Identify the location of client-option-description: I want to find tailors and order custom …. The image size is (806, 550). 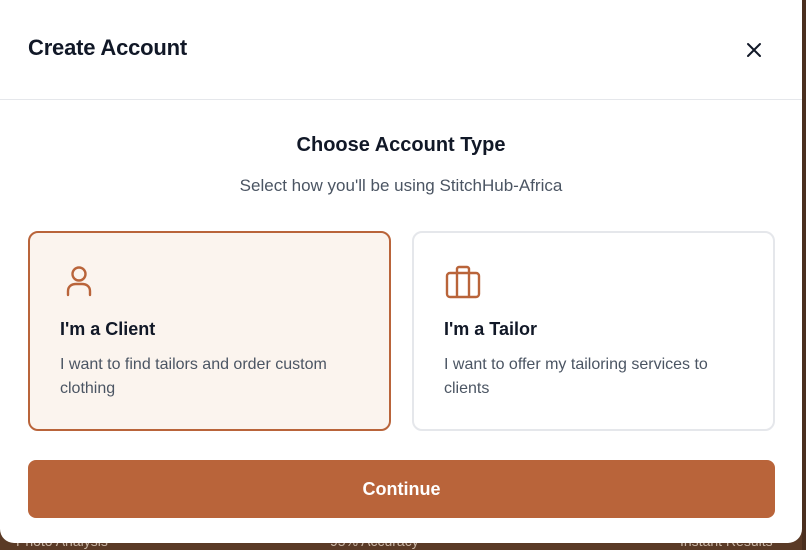
(193, 376).